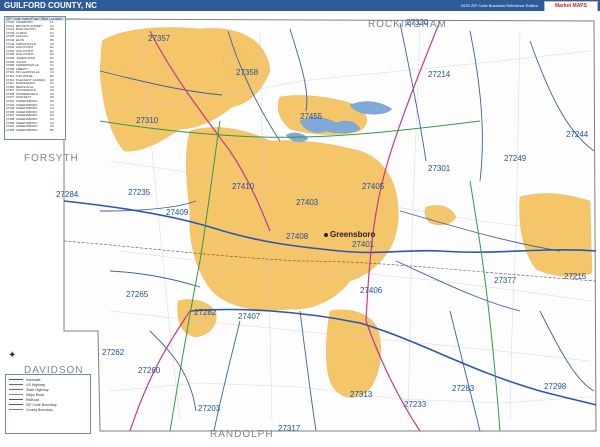 The width and height of the screenshot is (600, 447). What do you see at coordinates (205, 312) in the screenshot?
I see `zip-label: 27282` at bounding box center [205, 312].